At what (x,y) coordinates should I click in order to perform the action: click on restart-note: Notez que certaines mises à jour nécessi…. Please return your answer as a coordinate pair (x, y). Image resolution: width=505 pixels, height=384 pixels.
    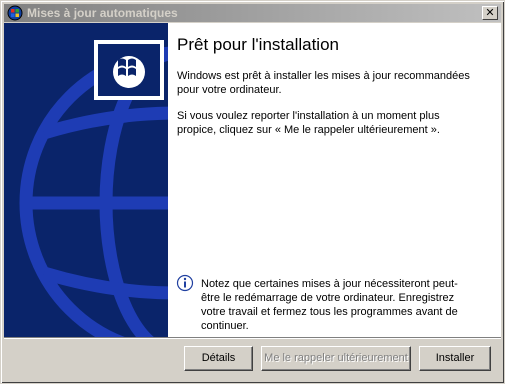
    Looking at the image, I should click on (329, 305).